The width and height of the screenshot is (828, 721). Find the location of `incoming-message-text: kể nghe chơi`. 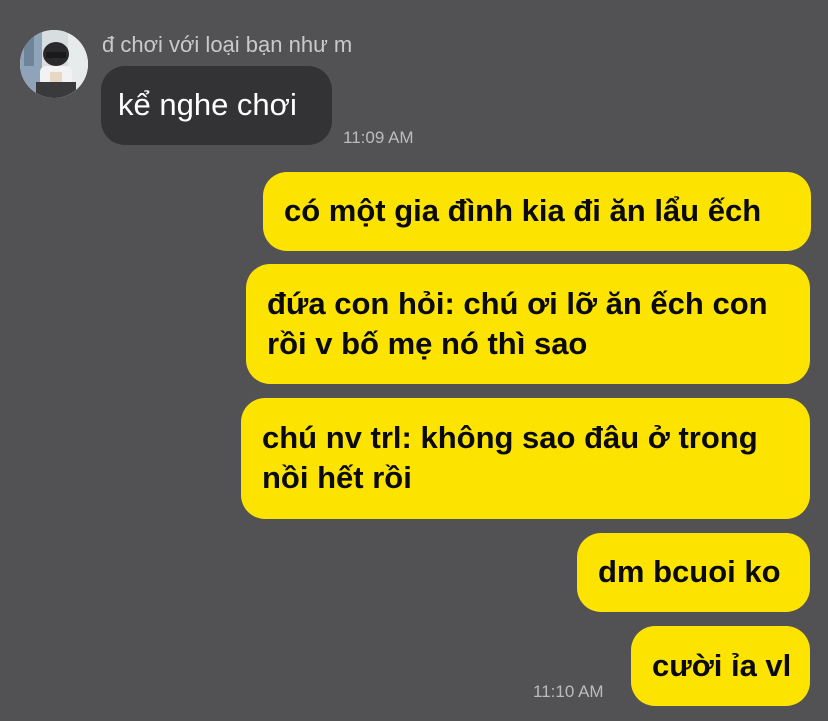

incoming-message-text: kể nghe chơi is located at coordinates (207, 104).